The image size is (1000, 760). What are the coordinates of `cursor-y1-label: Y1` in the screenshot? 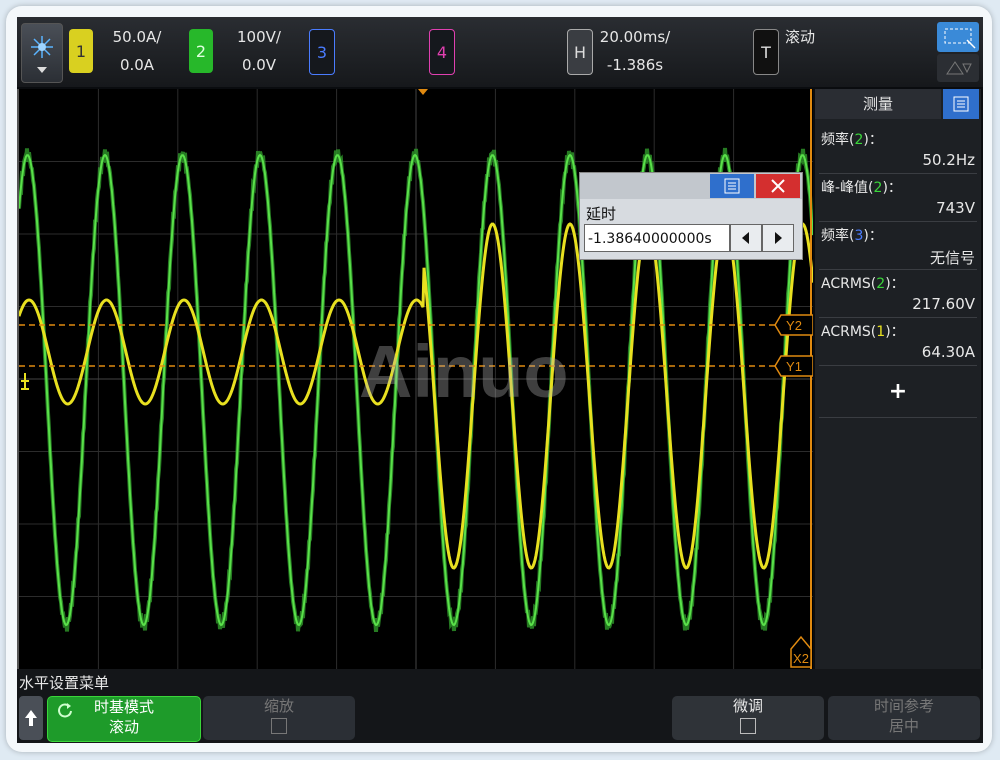 It's located at (794, 366).